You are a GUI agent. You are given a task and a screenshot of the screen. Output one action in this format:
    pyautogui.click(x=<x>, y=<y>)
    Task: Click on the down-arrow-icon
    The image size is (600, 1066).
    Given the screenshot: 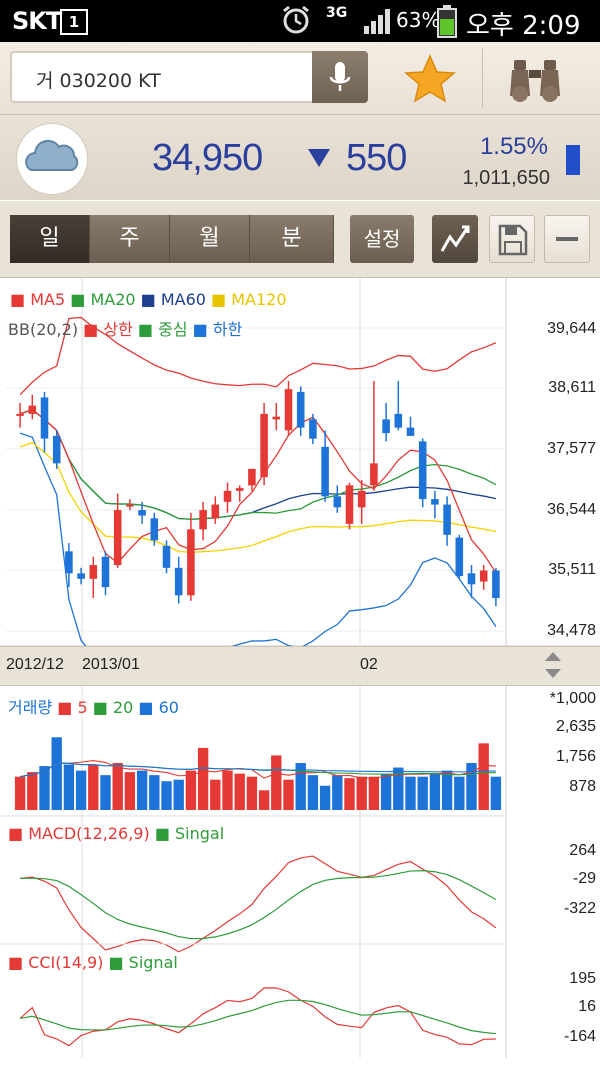 What is the action you would take?
    pyautogui.click(x=319, y=158)
    